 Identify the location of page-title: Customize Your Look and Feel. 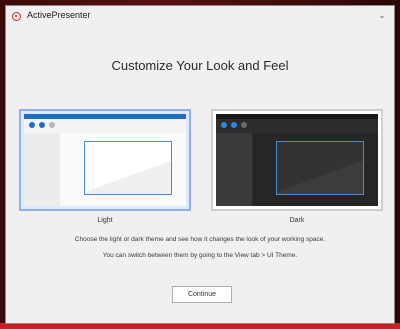
(200, 65).